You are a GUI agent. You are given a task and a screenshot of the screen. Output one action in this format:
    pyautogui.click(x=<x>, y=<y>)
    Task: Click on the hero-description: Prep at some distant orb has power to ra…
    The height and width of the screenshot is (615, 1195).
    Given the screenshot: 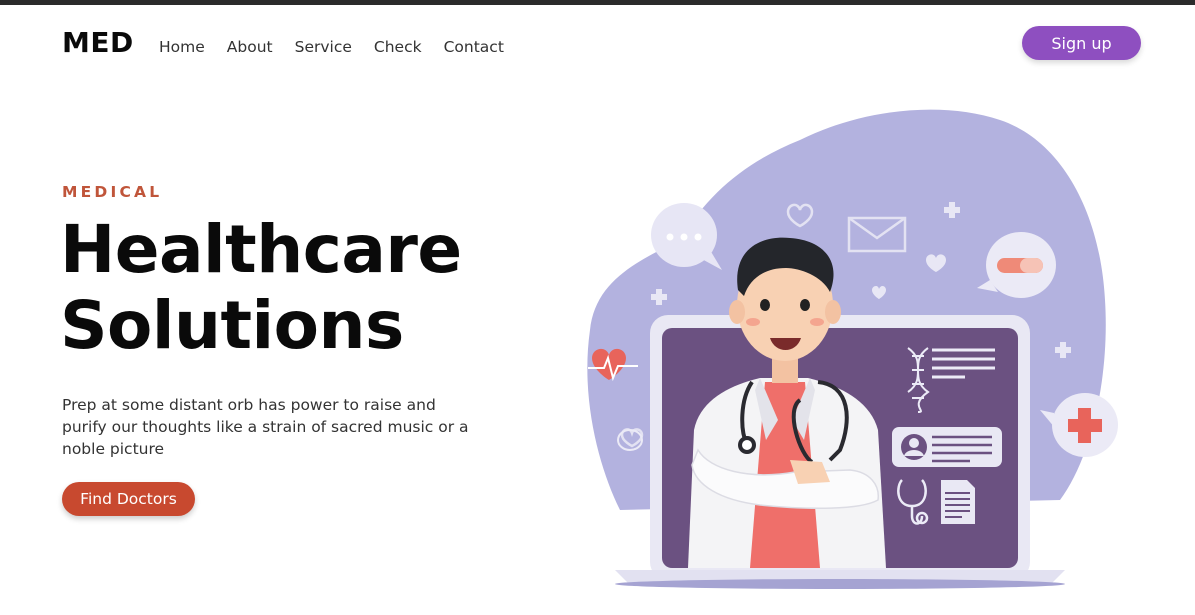 What is the action you would take?
    pyautogui.click(x=265, y=427)
    